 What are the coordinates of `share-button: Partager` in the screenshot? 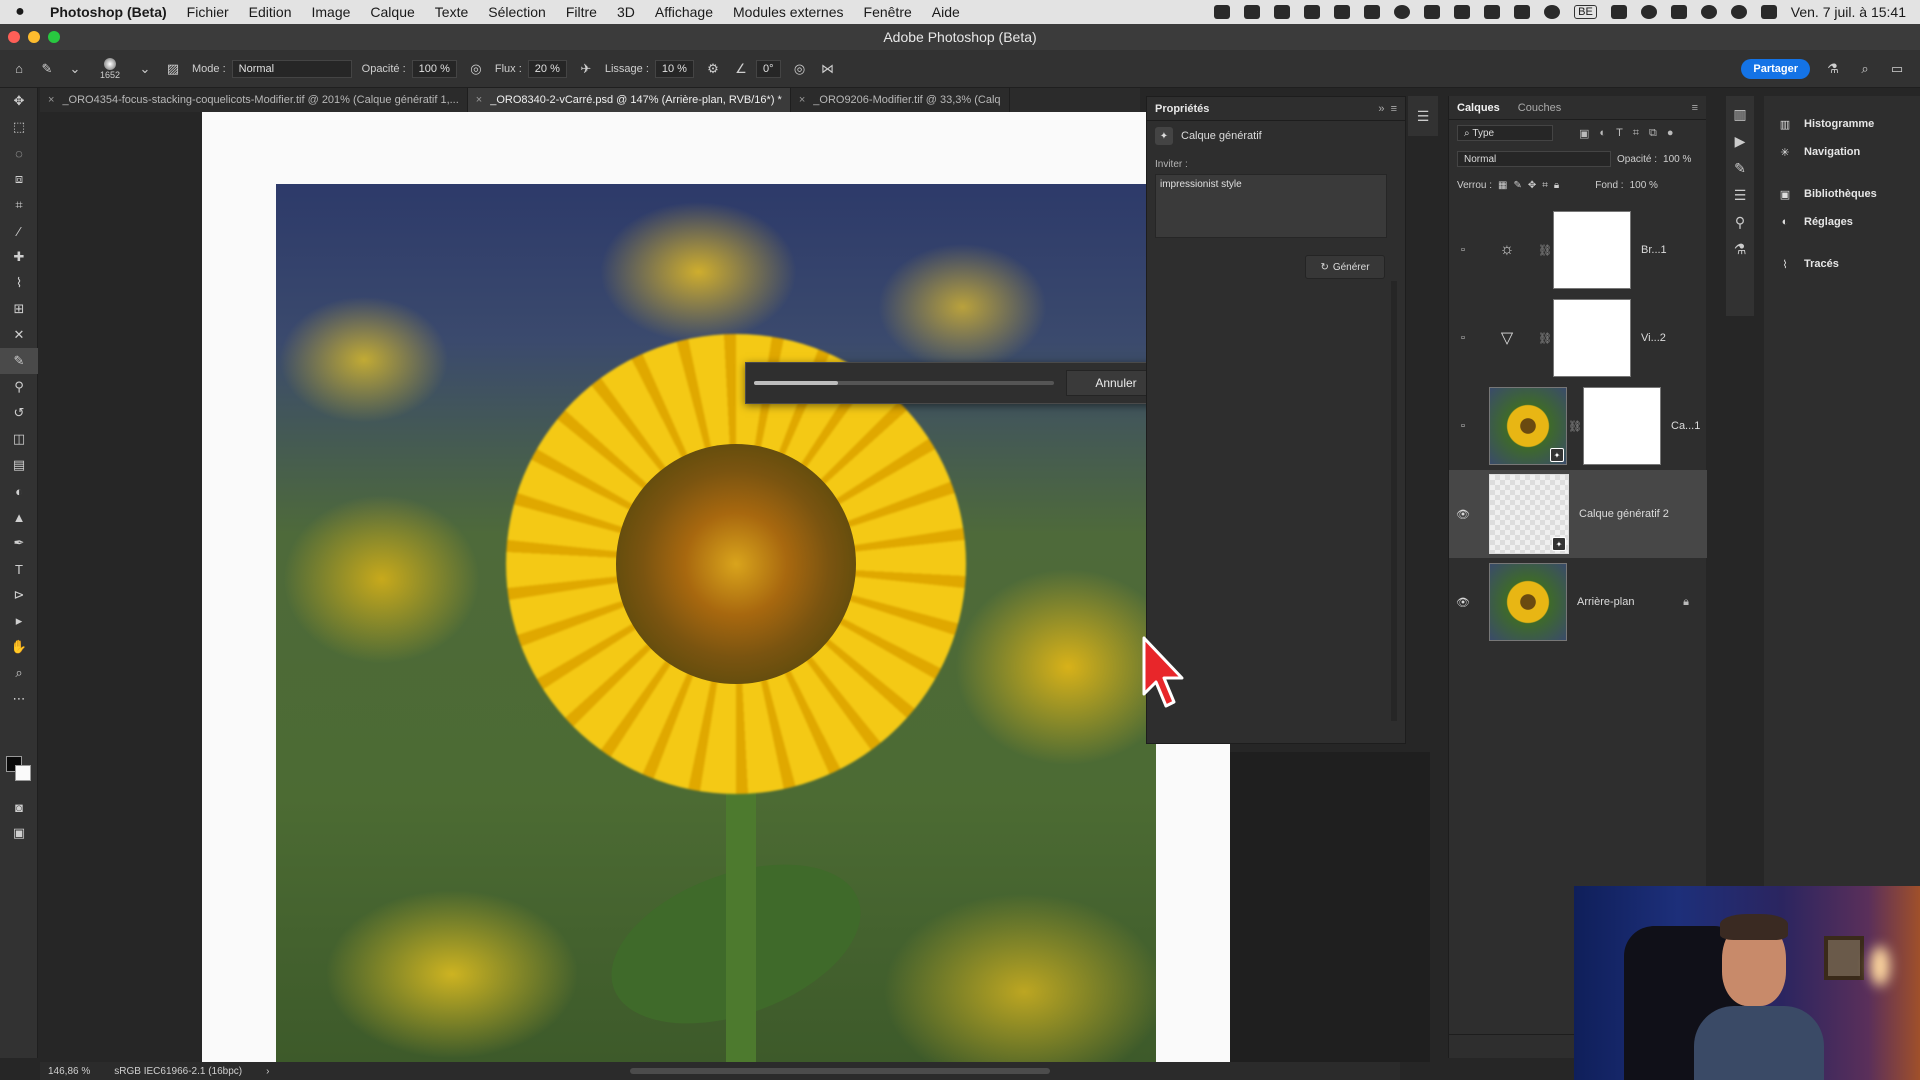 It's located at (1775, 68).